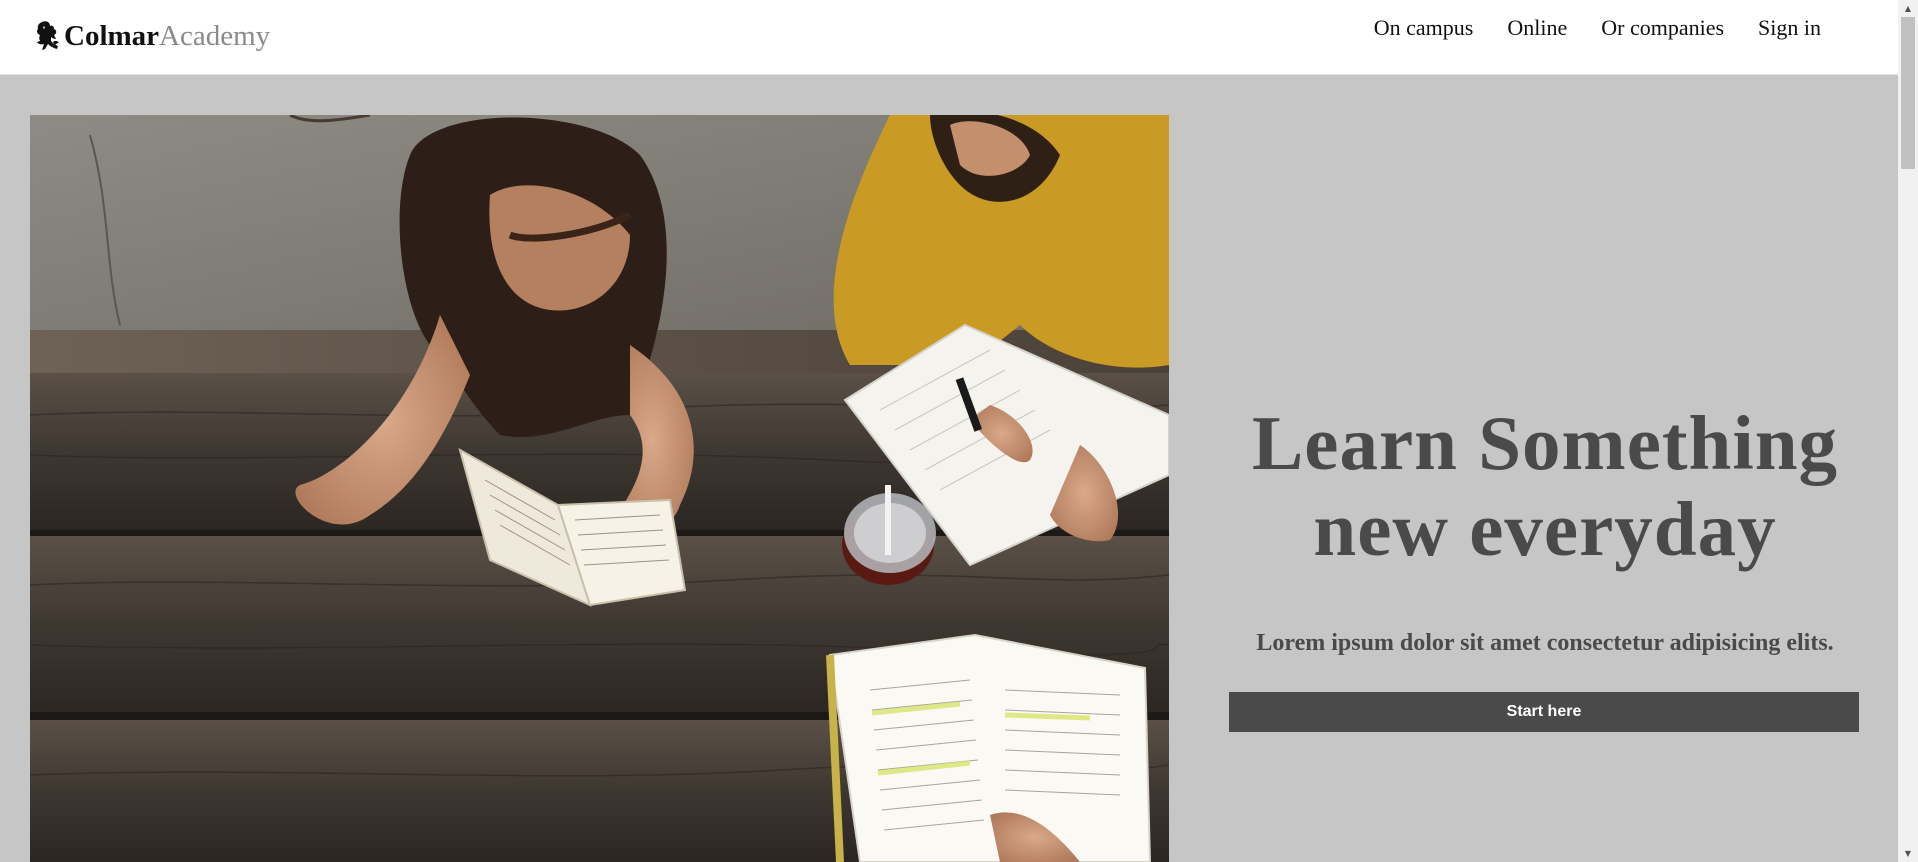 The width and height of the screenshot is (1918, 862). I want to click on nav-on-campus: On campus, so click(1424, 28).